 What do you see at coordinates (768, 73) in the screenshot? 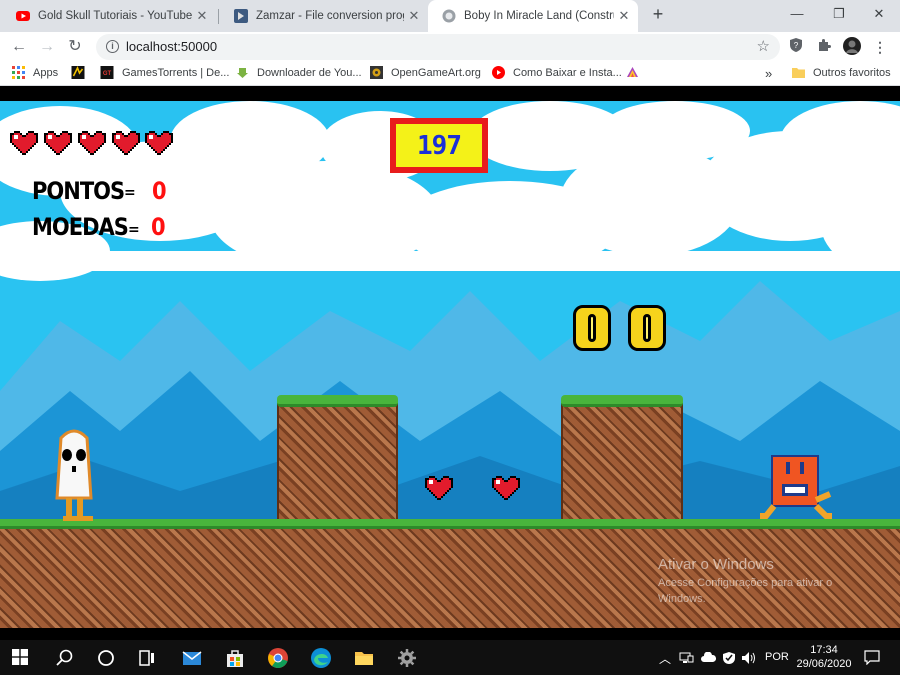
I see `bookmarks-overflow-button: »` at bounding box center [768, 73].